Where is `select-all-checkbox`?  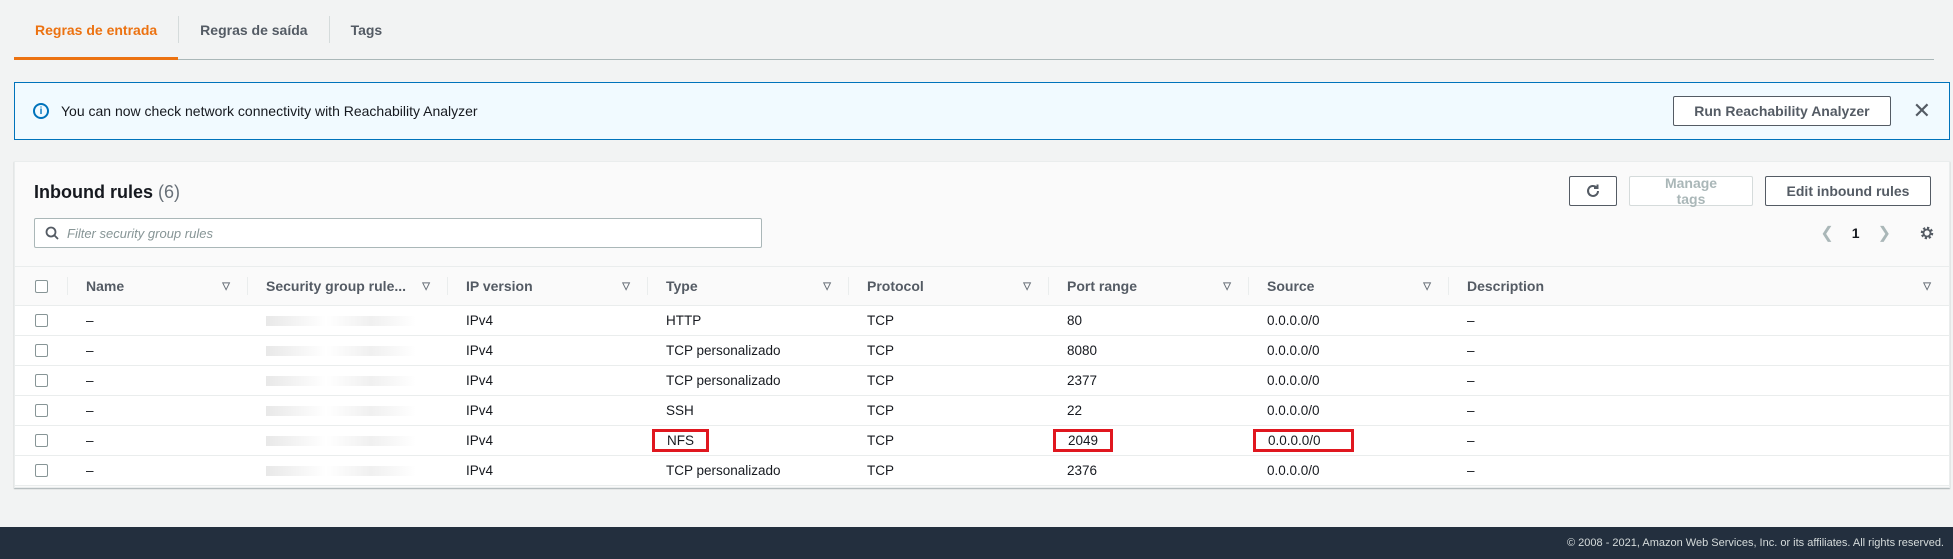
select-all-checkbox is located at coordinates (41, 286).